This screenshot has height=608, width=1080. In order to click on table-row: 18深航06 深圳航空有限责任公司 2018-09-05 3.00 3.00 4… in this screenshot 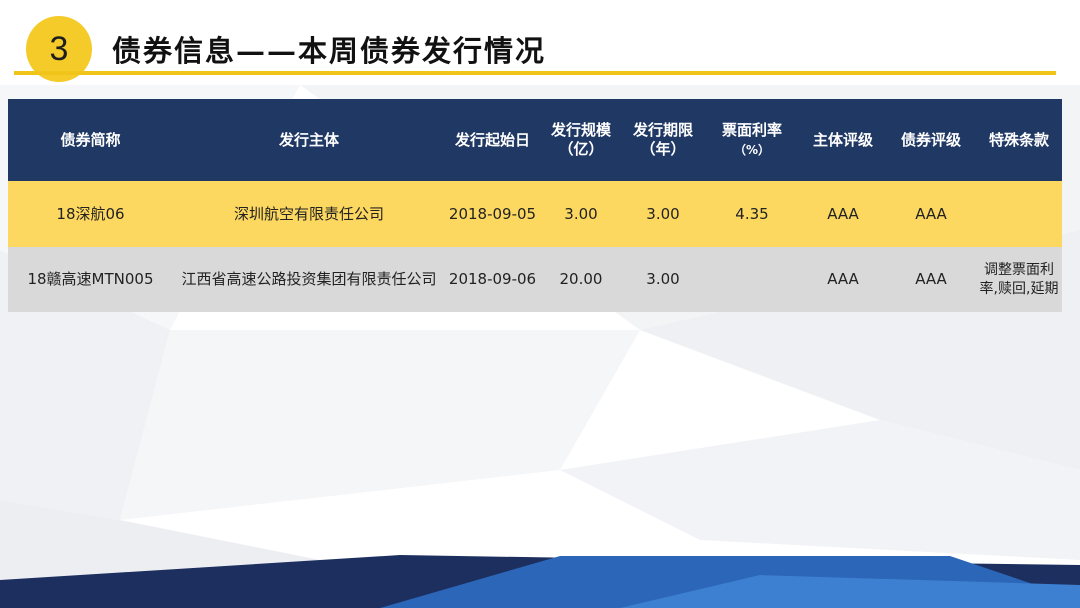, I will do `click(535, 214)`.